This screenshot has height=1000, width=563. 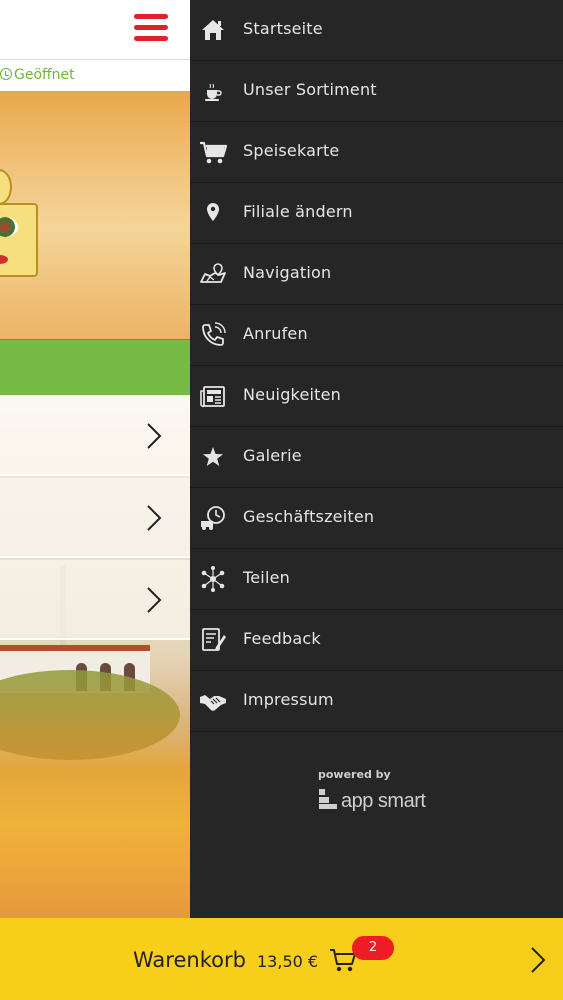 I want to click on menu-item-sortiment: Unser Sortiment, so click(x=376, y=91).